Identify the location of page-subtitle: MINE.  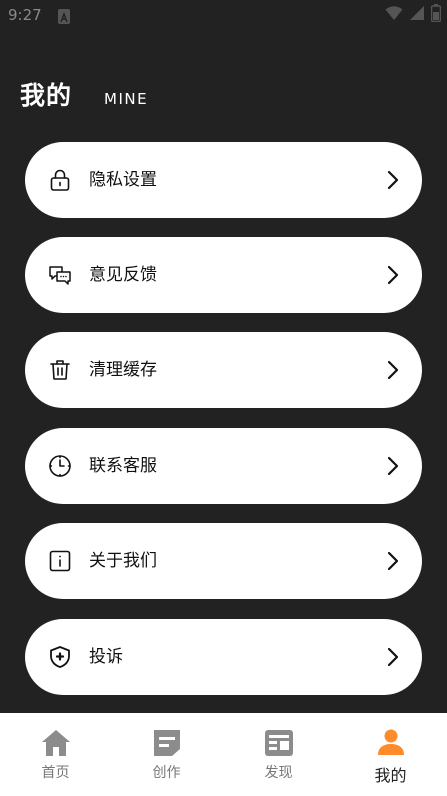
(126, 99).